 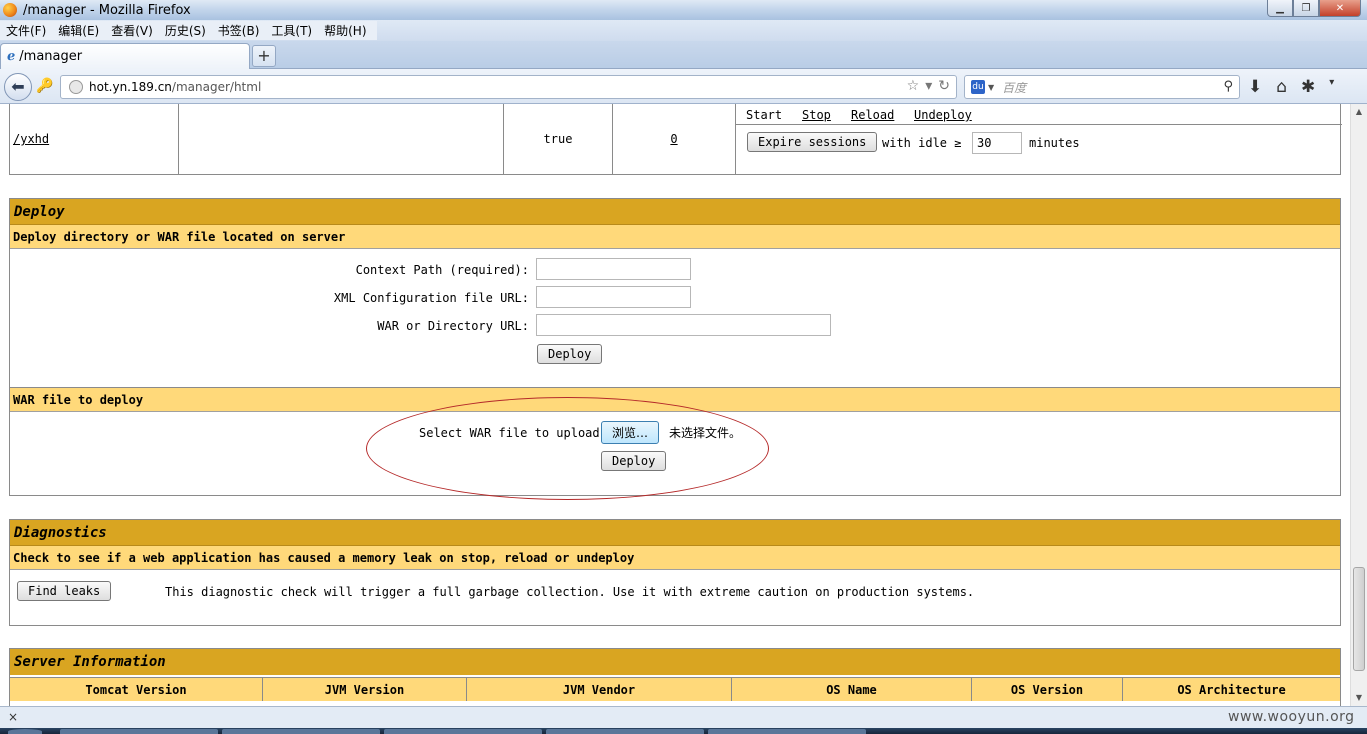 I want to click on search-icon: ⚲, so click(x=1228, y=86).